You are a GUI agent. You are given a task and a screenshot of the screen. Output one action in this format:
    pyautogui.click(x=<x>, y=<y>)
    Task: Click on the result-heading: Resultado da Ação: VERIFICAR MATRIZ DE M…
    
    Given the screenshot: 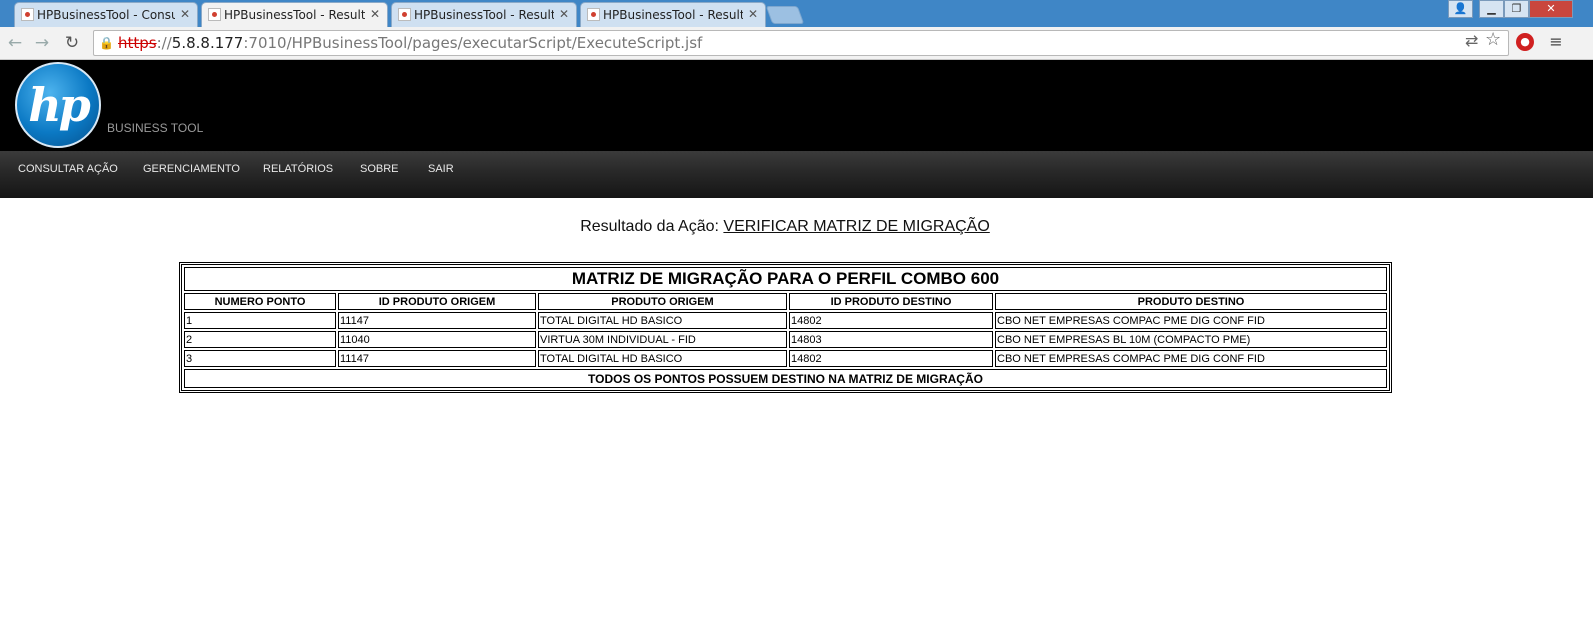 What is the action you would take?
    pyautogui.click(x=785, y=227)
    